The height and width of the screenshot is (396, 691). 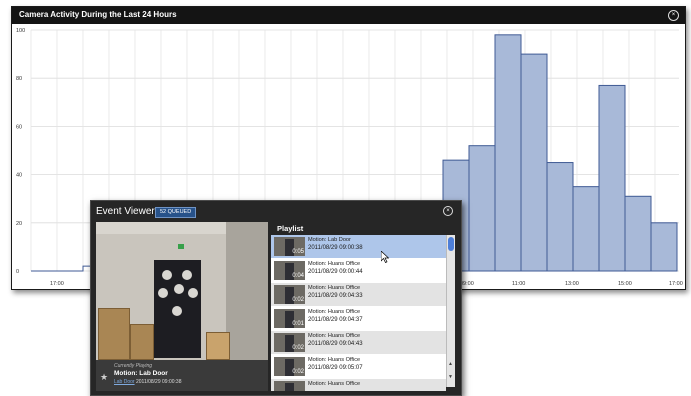 What do you see at coordinates (450, 311) in the screenshot?
I see `playlist-scrollbar: ▲ ▼` at bounding box center [450, 311].